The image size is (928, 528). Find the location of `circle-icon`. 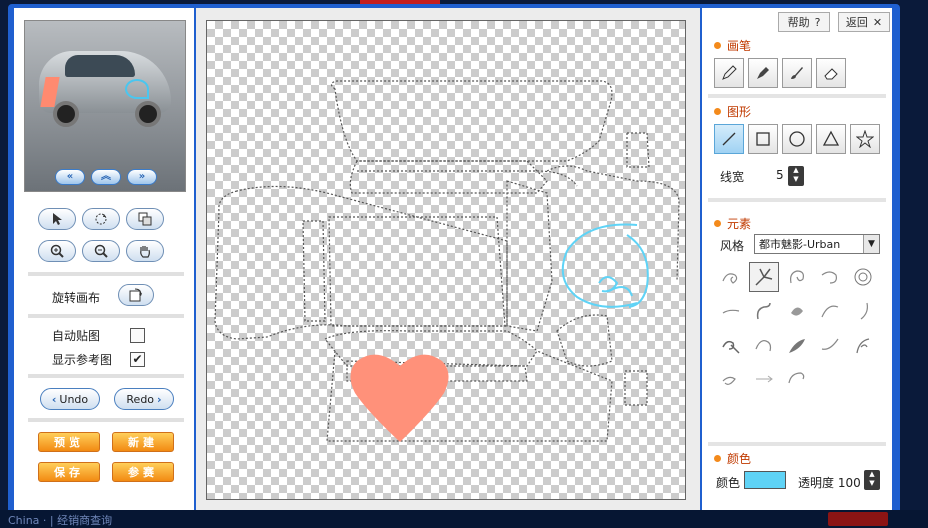

circle-icon is located at coordinates (797, 139).